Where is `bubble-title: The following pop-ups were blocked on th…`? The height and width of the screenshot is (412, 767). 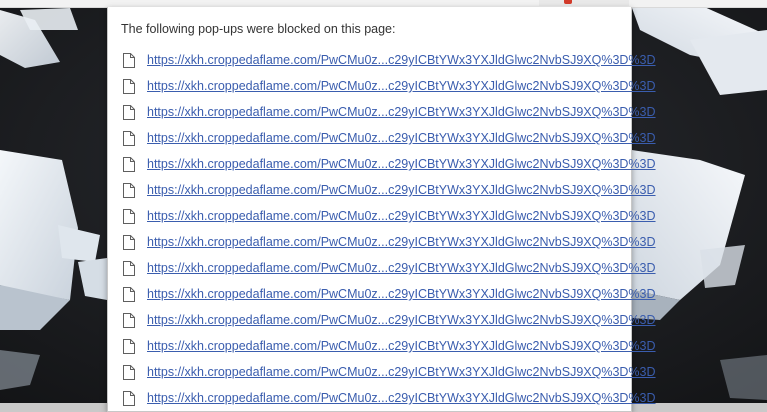 bubble-title: The following pop-ups were blocked on th… is located at coordinates (258, 29).